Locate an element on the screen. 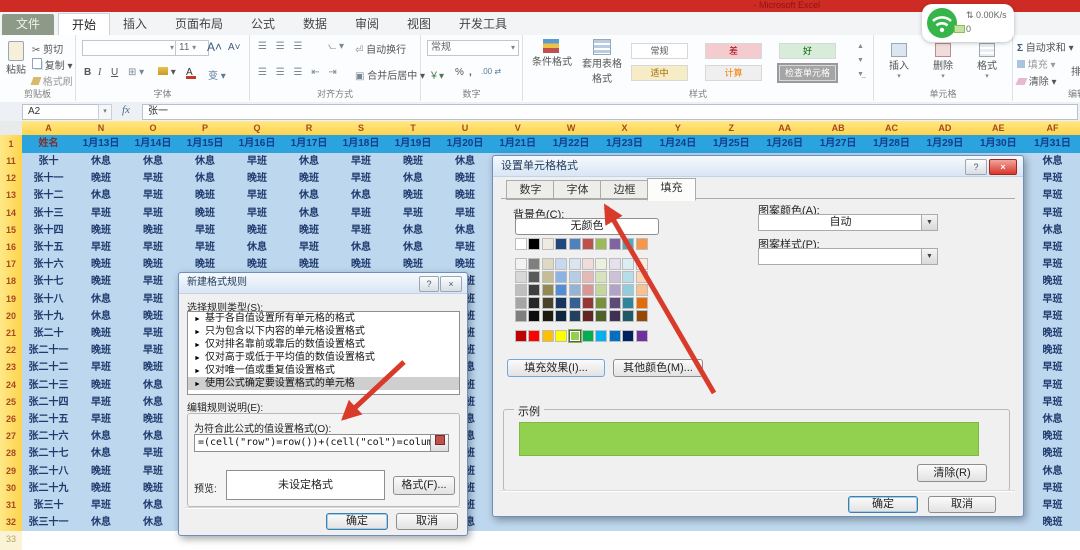 The image size is (1080, 550). row-header-1: 1 is located at coordinates (11, 144).